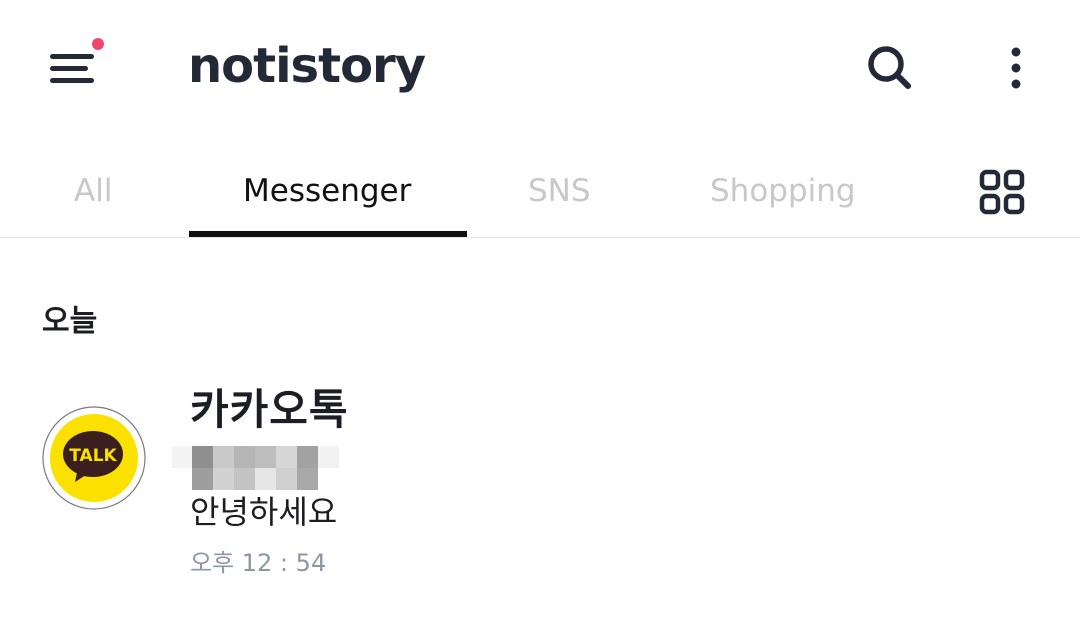 This screenshot has width=1080, height=626. Describe the element at coordinates (269, 409) in the screenshot. I see `notification-app-name: 카카오톡` at that location.